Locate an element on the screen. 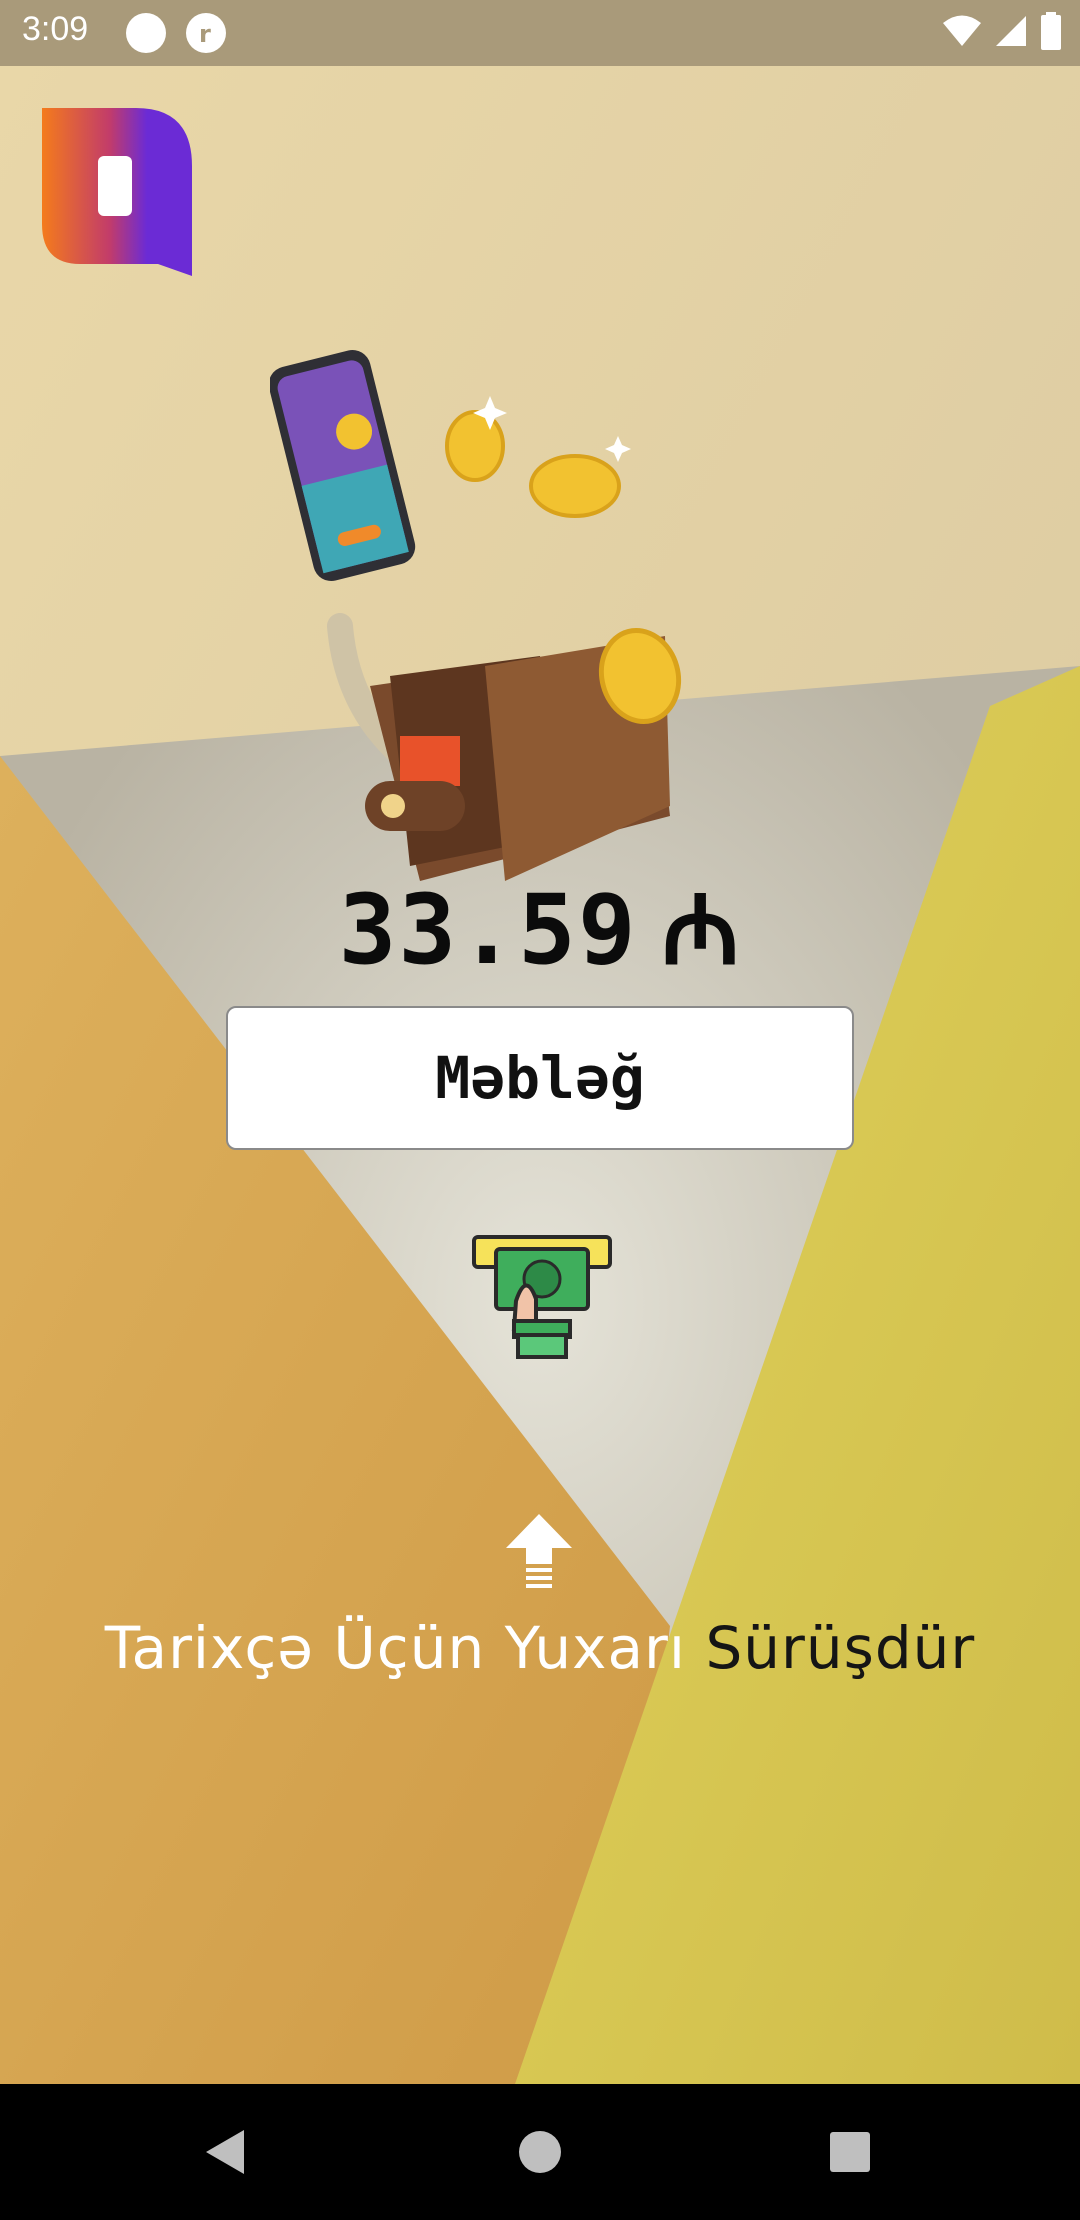  home-icon is located at coordinates (540, 2152).